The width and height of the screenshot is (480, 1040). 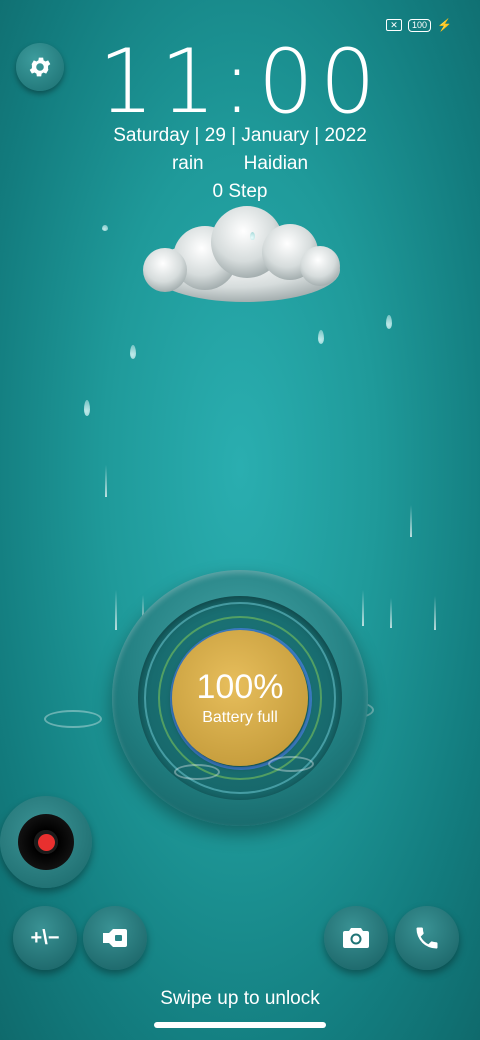 I want to click on camera-icon, so click(x=356, y=938).